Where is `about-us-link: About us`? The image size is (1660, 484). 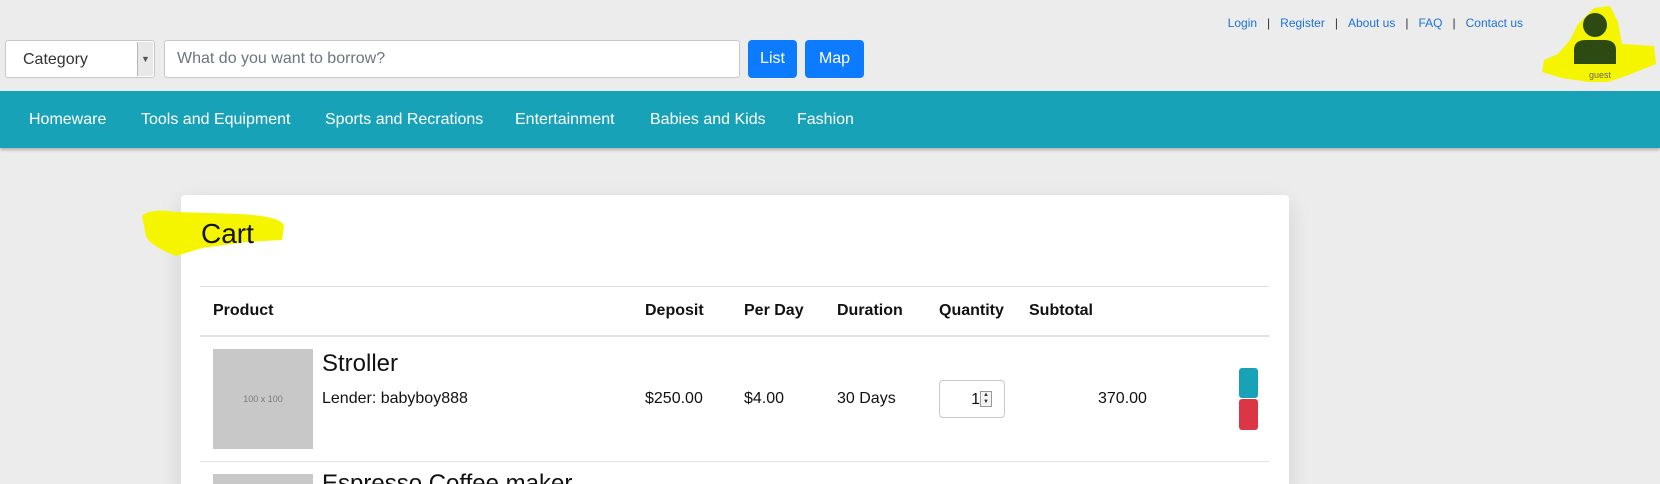
about-us-link: About us is located at coordinates (1371, 23).